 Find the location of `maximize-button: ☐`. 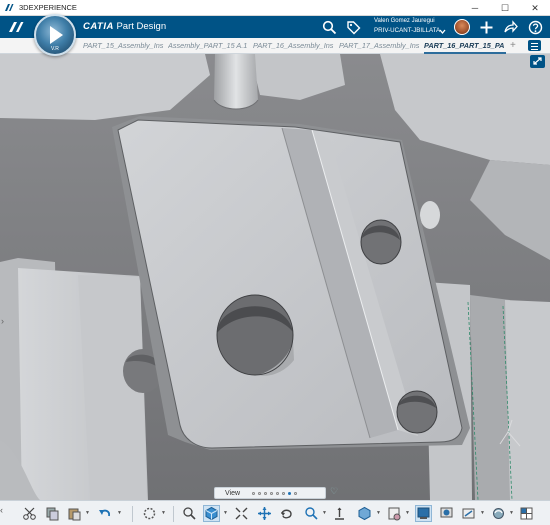

maximize-button: ☐ is located at coordinates (505, 8).